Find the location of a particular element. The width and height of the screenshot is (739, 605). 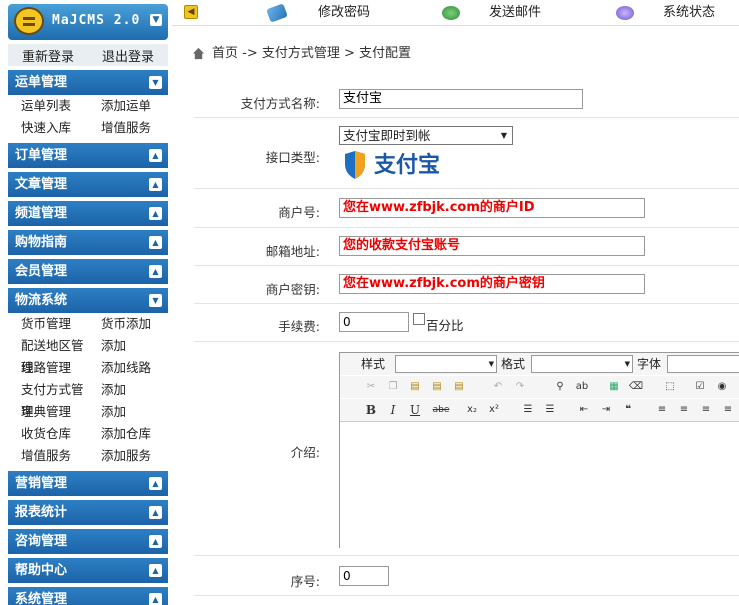

interface-select: 支付宝即时到帐 ▼ is located at coordinates (426, 135).